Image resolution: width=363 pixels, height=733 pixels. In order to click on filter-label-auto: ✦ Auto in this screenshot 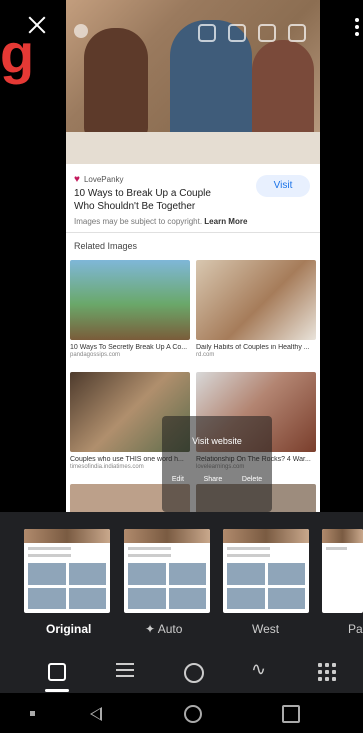, I will do `click(163, 629)`.